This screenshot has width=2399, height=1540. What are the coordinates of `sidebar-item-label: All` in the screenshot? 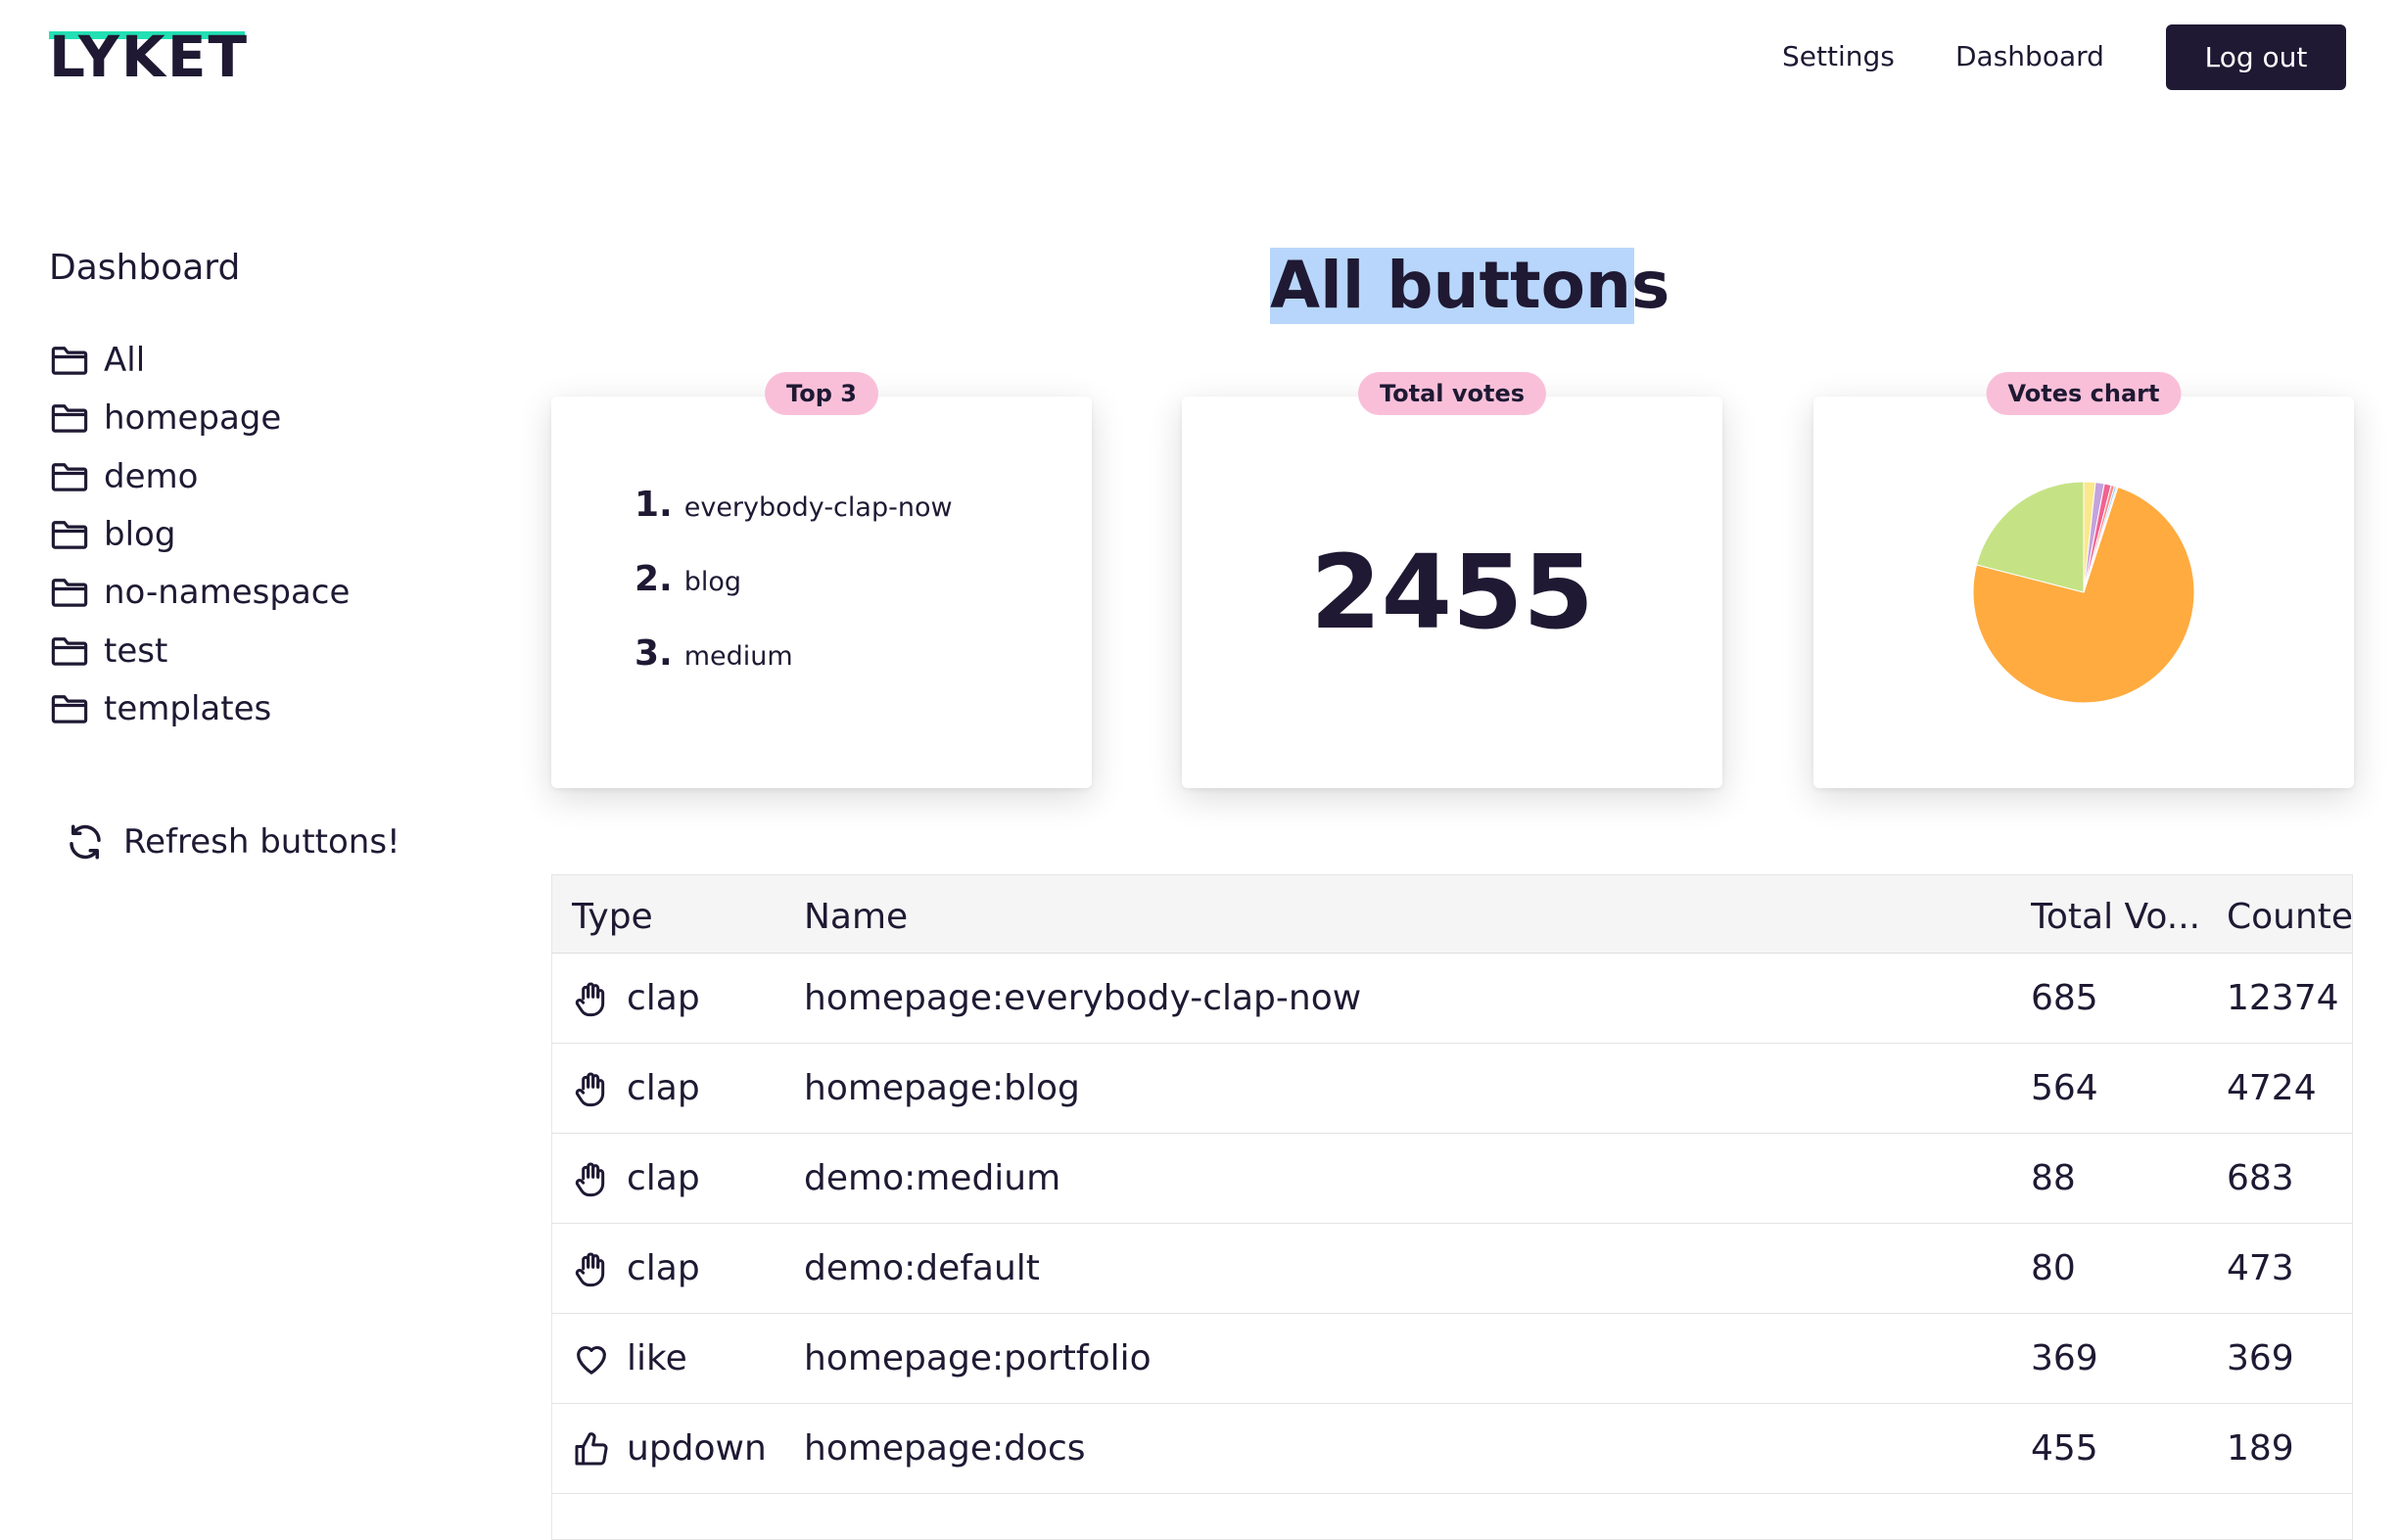 It's located at (125, 360).